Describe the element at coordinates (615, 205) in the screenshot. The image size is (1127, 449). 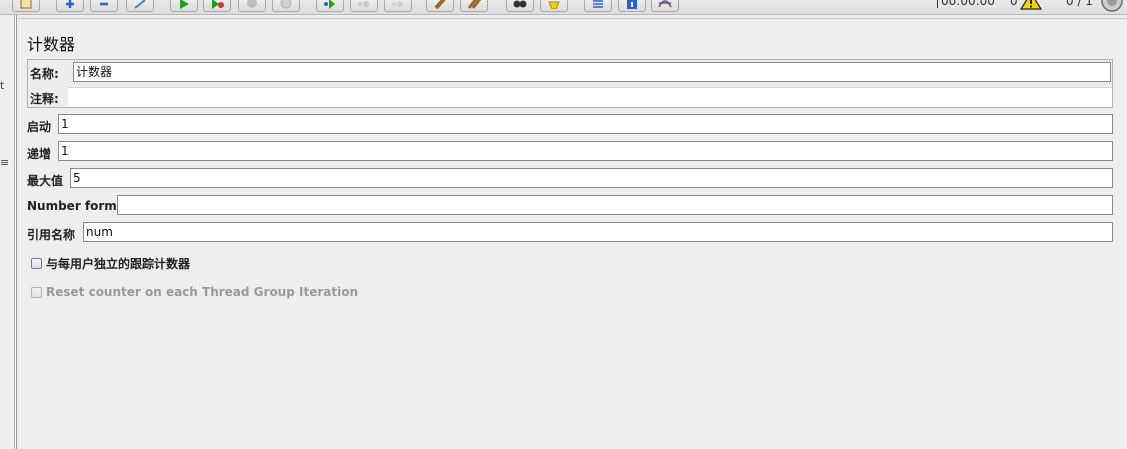
I see `number-format-field` at that location.